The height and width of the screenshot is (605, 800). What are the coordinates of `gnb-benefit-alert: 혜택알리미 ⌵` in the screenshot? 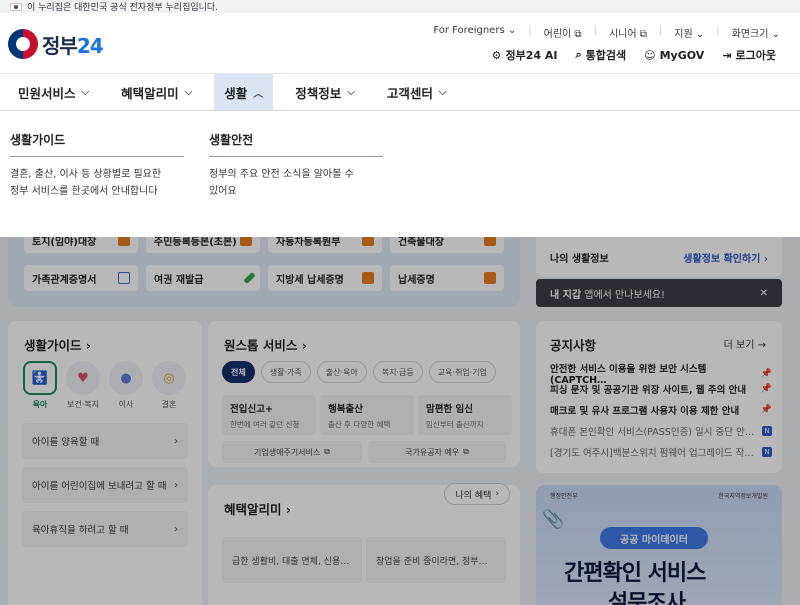 It's located at (156, 92).